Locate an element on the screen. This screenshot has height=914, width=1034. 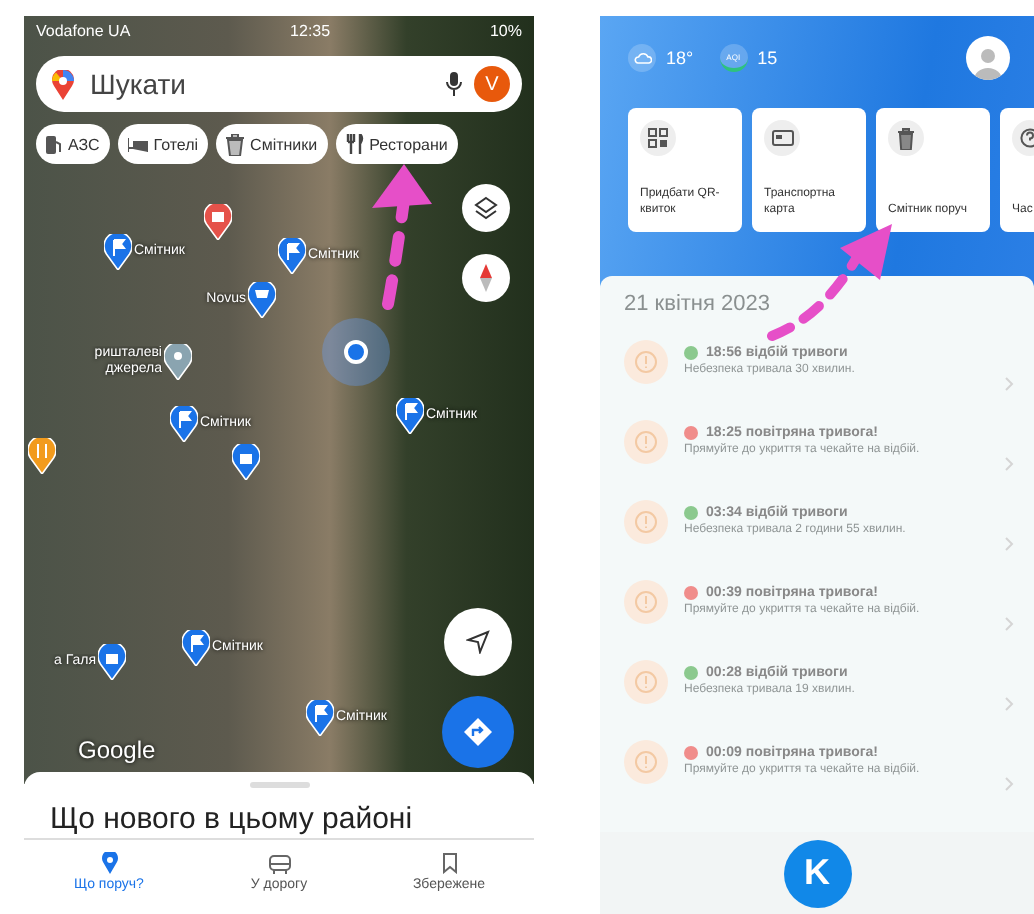
directions-button is located at coordinates (478, 732).